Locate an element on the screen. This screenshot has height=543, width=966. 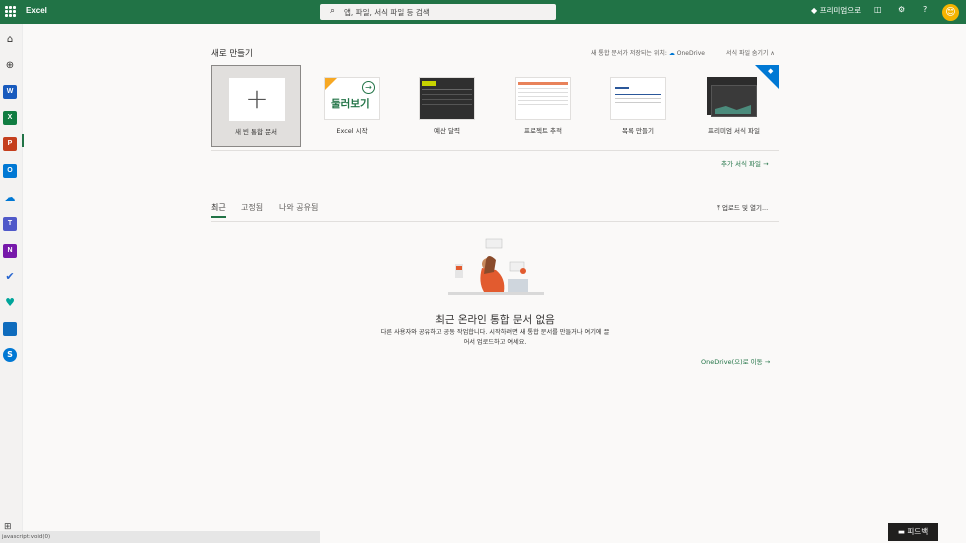
save-location-label: 새 통합 문서가 저장되는 위치: is located at coordinates (629, 53).